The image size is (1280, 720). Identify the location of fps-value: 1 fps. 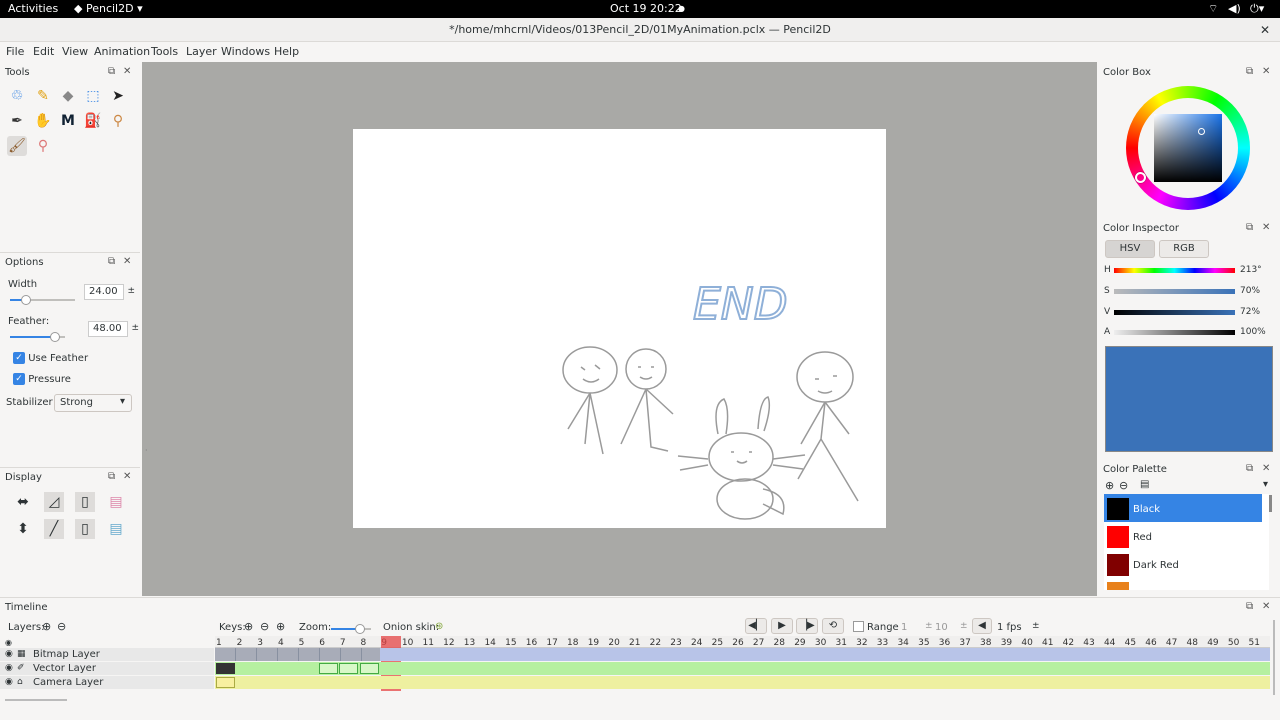
(1009, 627).